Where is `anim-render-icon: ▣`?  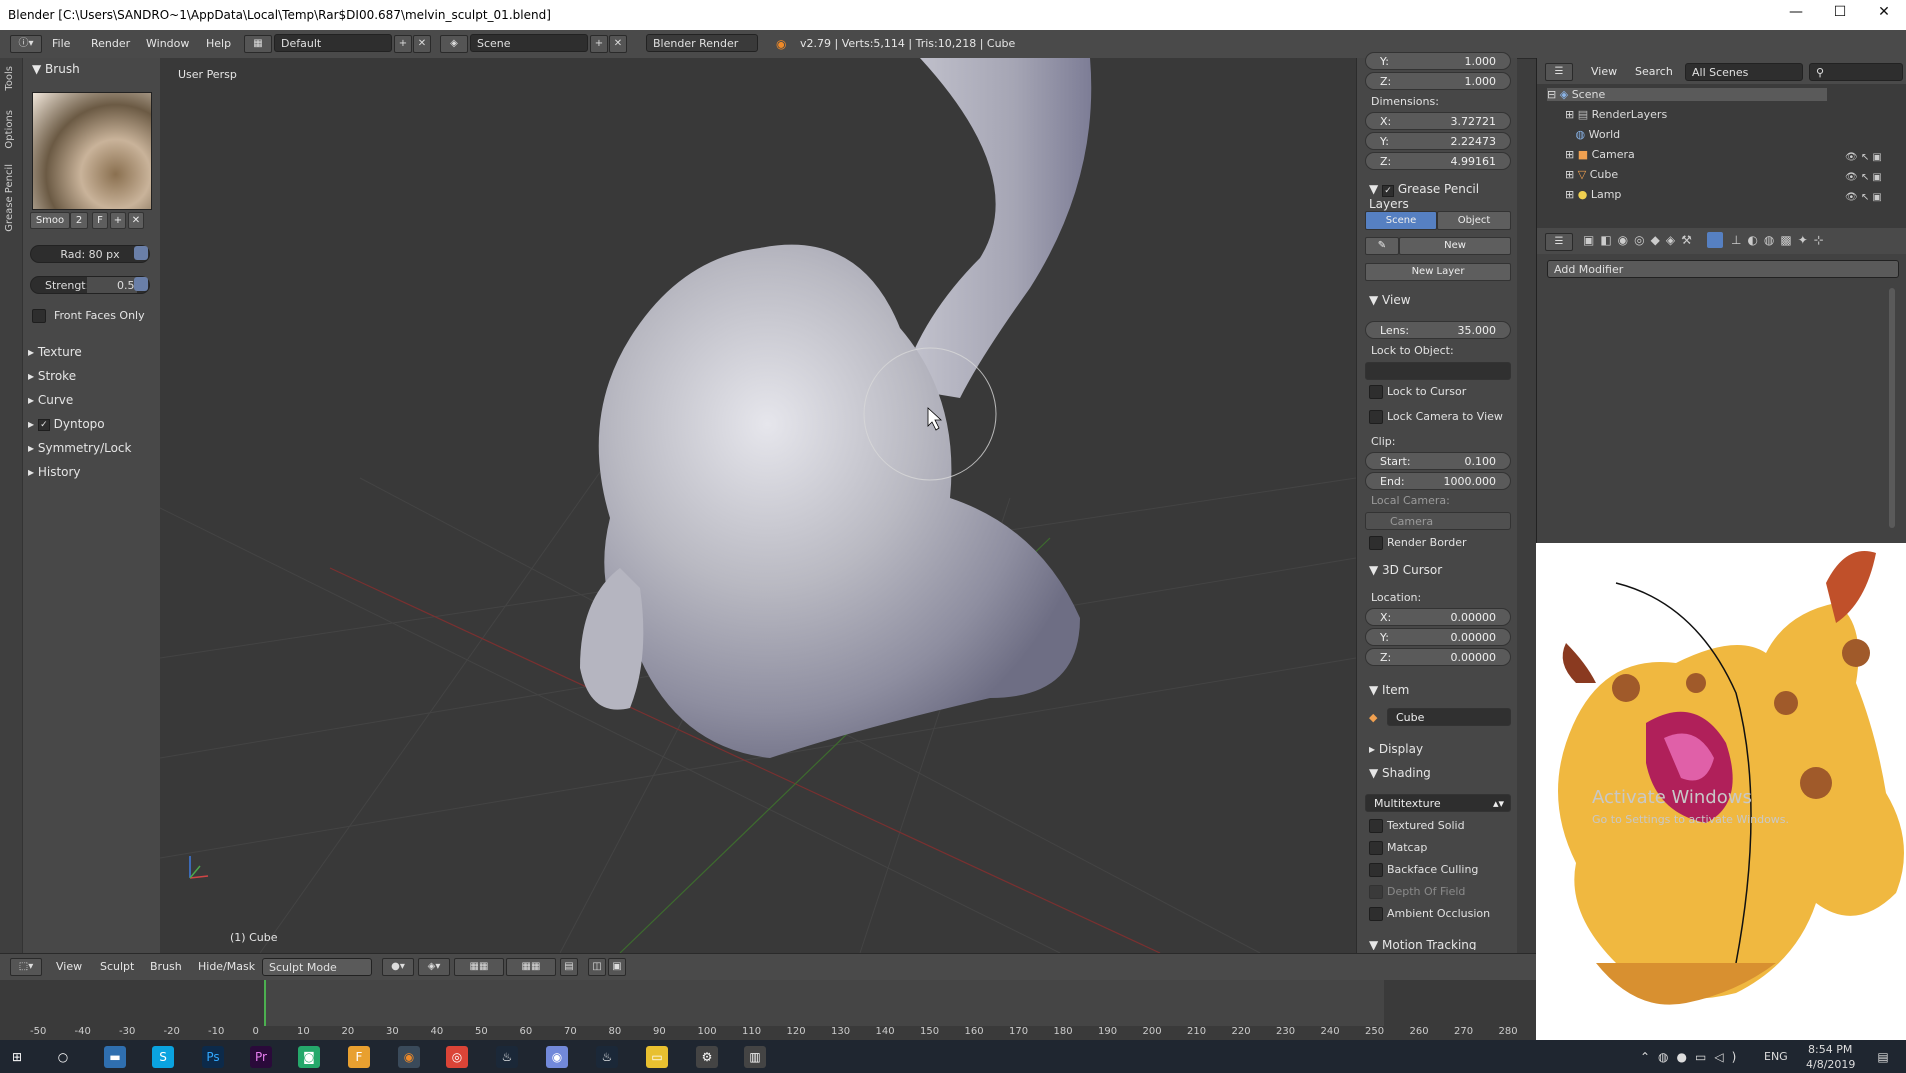
anim-render-icon: ▣ is located at coordinates (617, 967).